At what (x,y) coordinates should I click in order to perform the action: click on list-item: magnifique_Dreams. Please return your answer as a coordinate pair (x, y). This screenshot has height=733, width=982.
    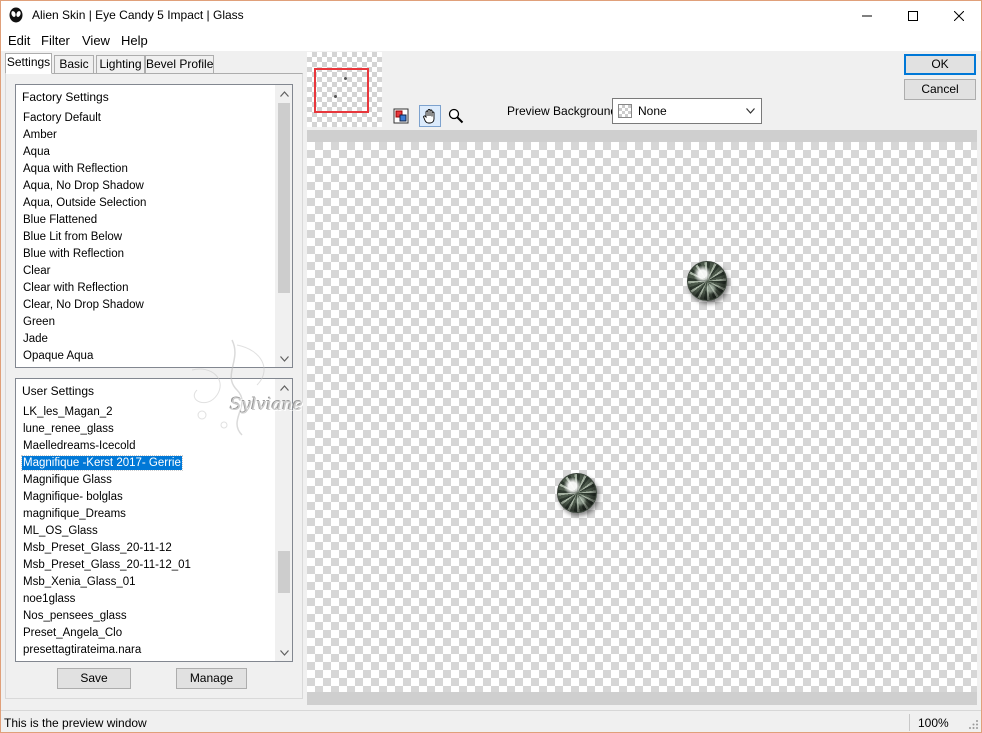
    Looking at the image, I should click on (74, 514).